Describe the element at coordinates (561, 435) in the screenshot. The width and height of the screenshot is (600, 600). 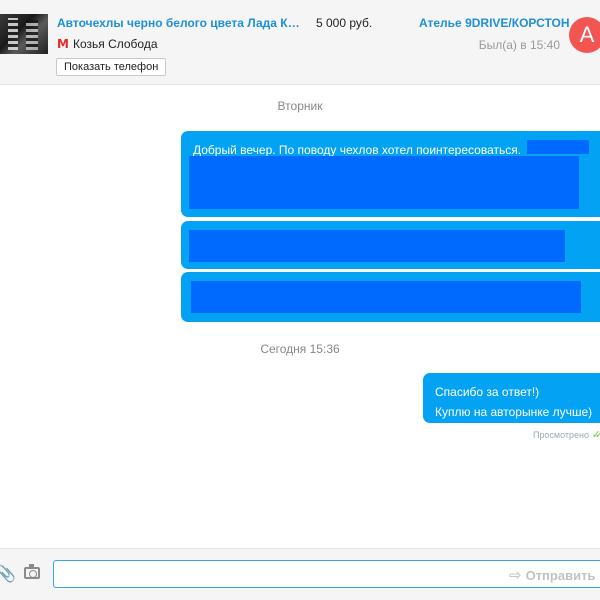
I see `read-status-label: Просмотрено` at that location.